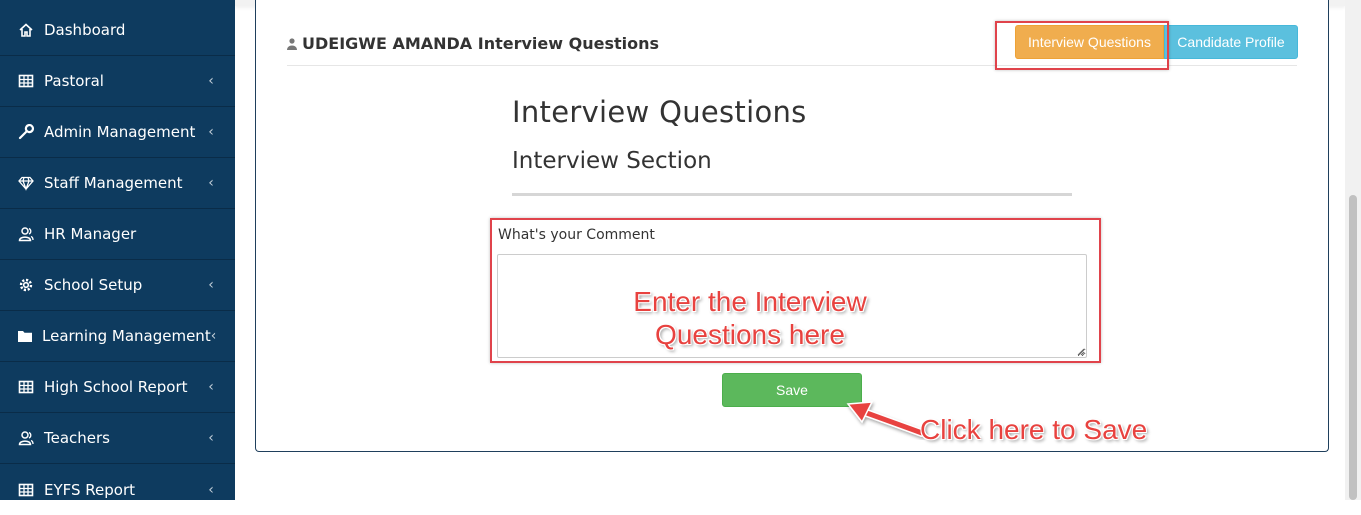 Image resolution: width=1361 pixels, height=515 pixels. Describe the element at coordinates (90, 234) in the screenshot. I see `sidebar-item-label: HR Manager` at that location.